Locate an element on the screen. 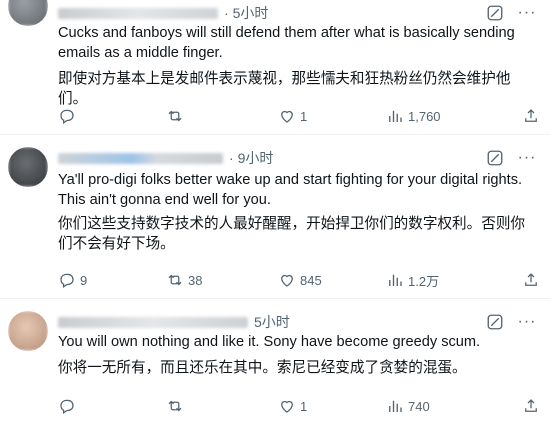 Image resolution: width=550 pixels, height=422 pixels. action-bar: 1 1,760 is located at coordinates (297, 116).